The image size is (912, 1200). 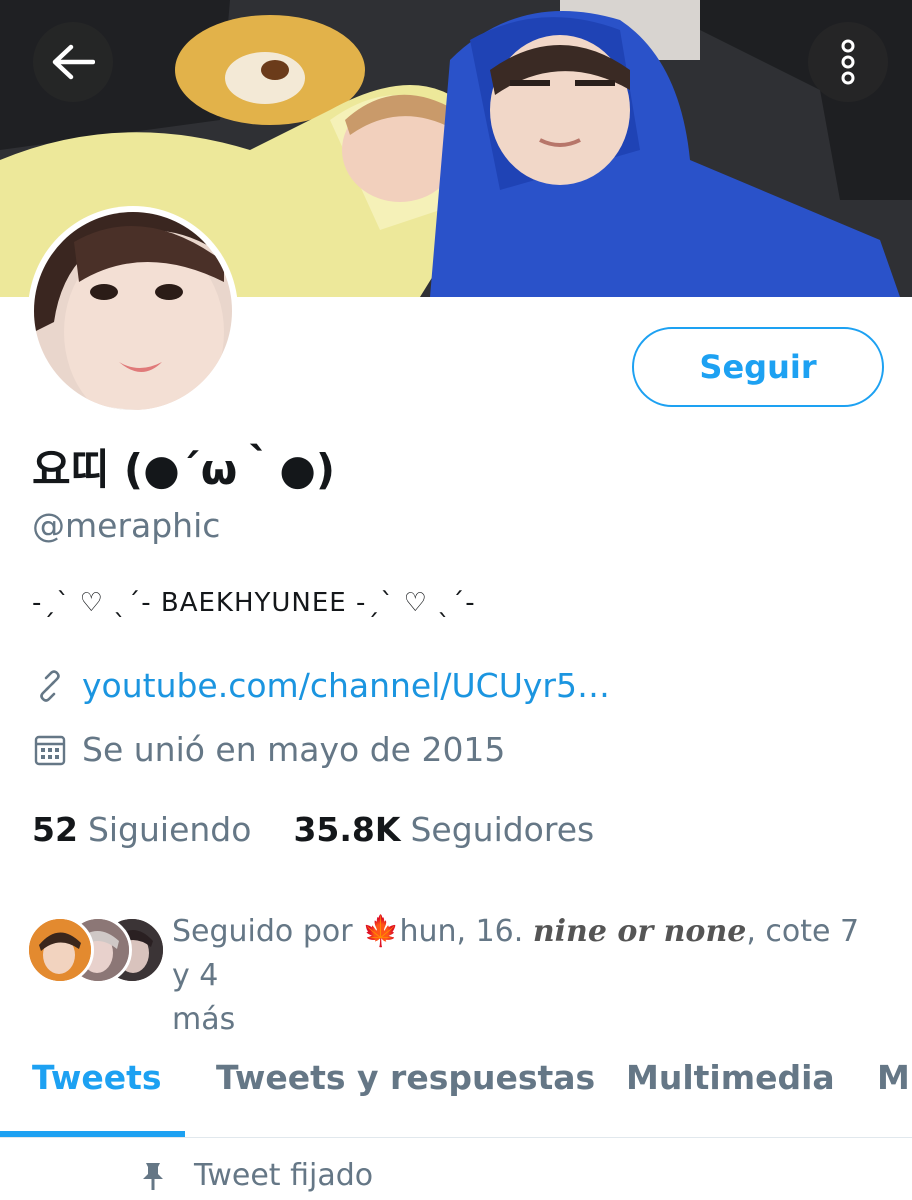 What do you see at coordinates (294, 749) in the screenshot?
I see `joined-date: Se unió en mayo de 2015` at bounding box center [294, 749].